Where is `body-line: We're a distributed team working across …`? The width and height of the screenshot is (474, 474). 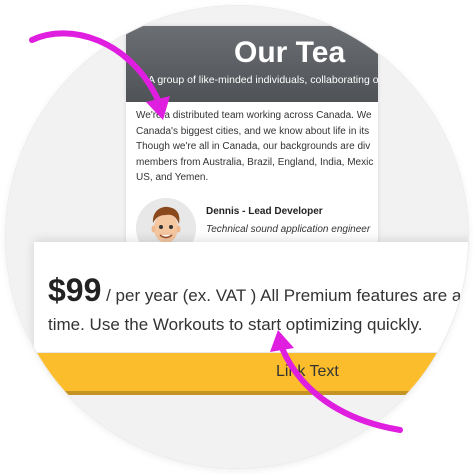
body-line: We're a distributed team working across … is located at coordinates (254, 115).